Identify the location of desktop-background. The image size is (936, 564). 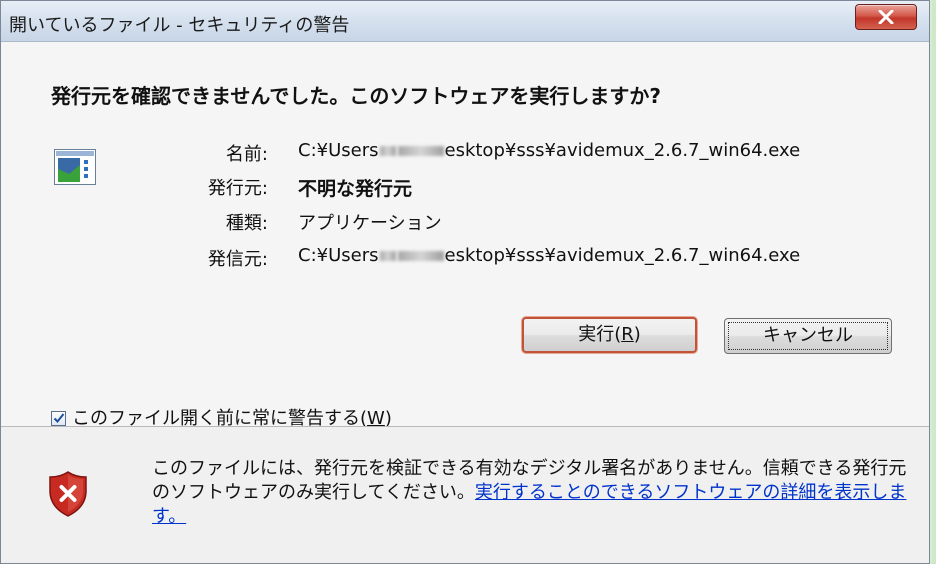
(934, 282).